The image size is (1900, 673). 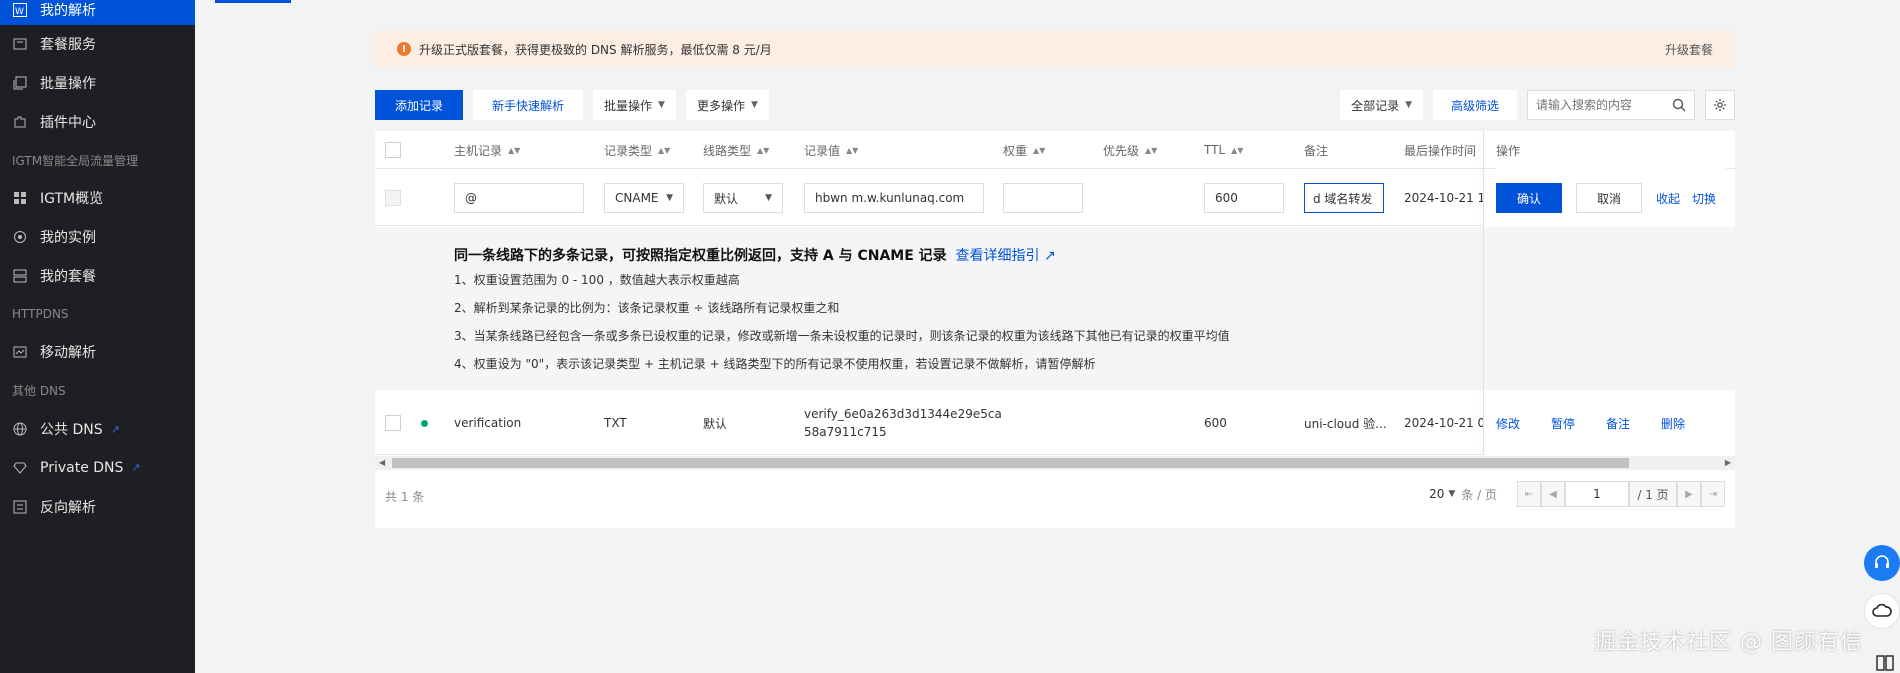 What do you see at coordinates (1244, 198) in the screenshot?
I see `ttl-input: 600` at bounding box center [1244, 198].